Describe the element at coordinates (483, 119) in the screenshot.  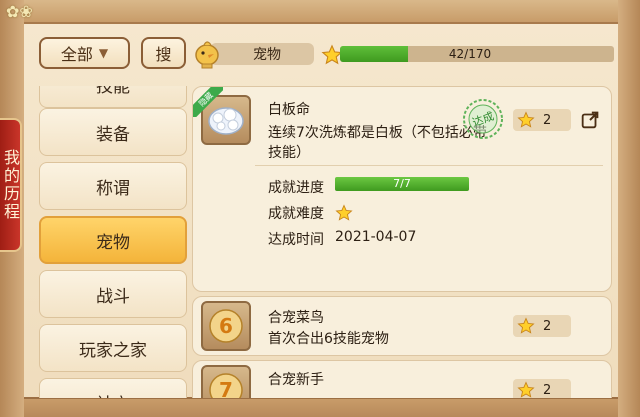
I see `achieved-stamp-icon: 达成` at that location.